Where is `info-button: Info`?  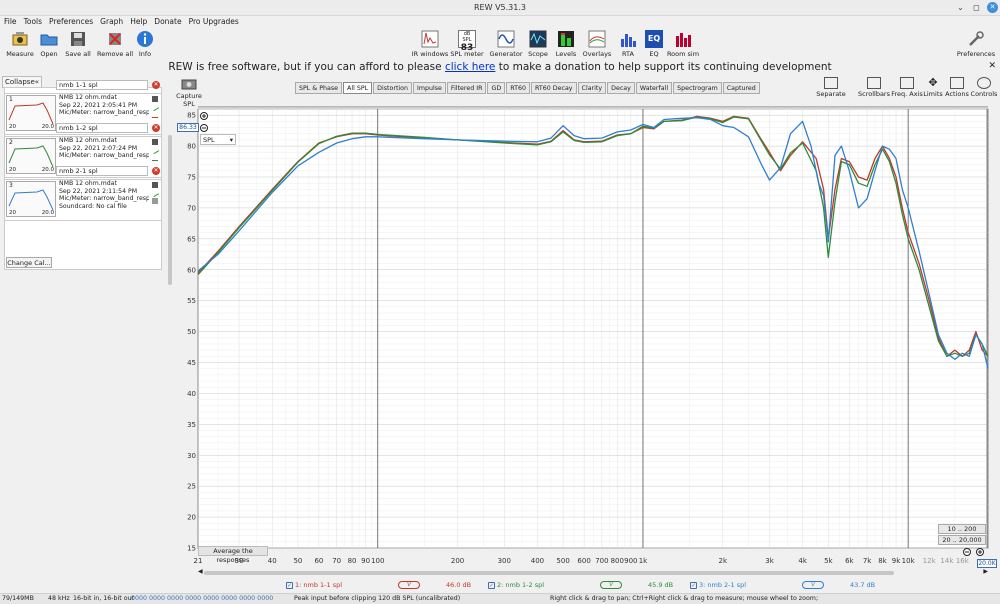
info-button: Info is located at coordinates (145, 44).